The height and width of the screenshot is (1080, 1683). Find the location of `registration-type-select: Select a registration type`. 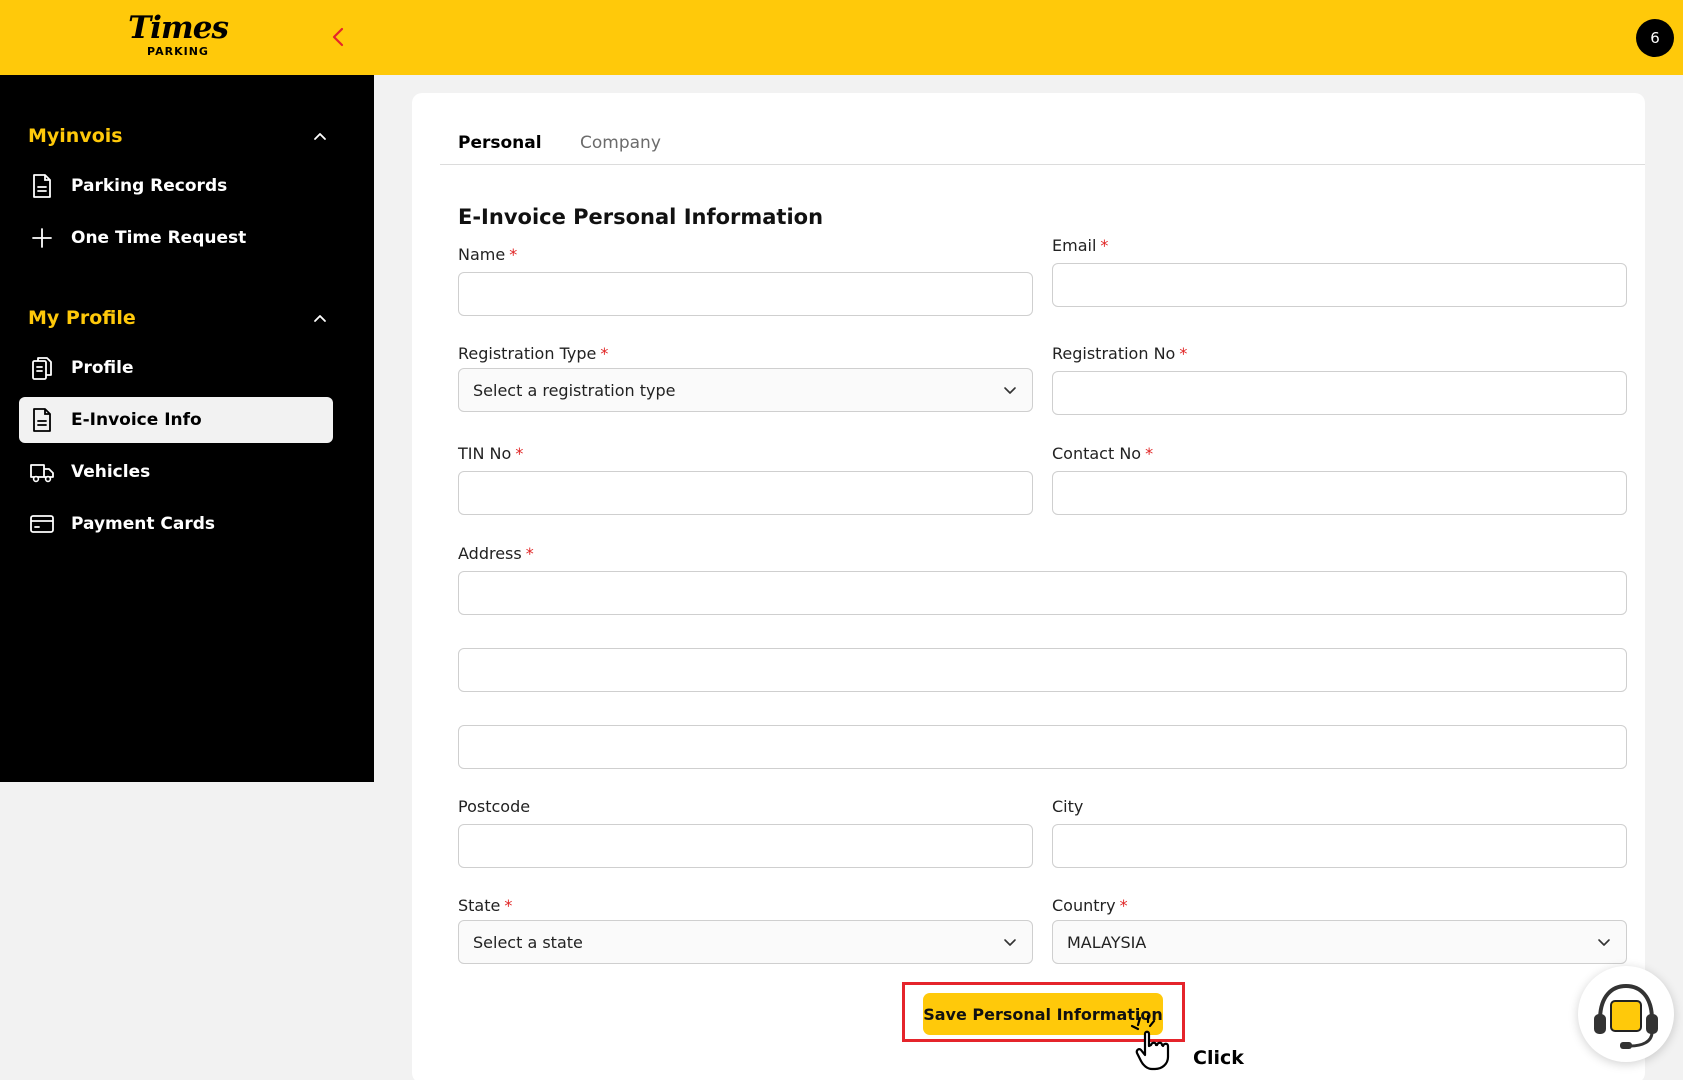

registration-type-select: Select a registration type is located at coordinates (745, 390).